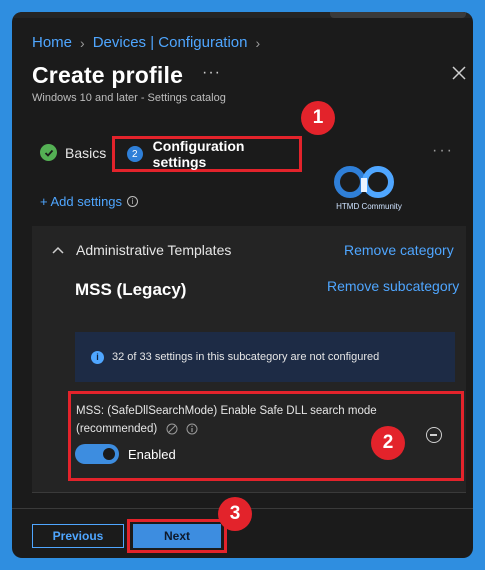  Describe the element at coordinates (459, 73) in the screenshot. I see `close-icon` at that location.